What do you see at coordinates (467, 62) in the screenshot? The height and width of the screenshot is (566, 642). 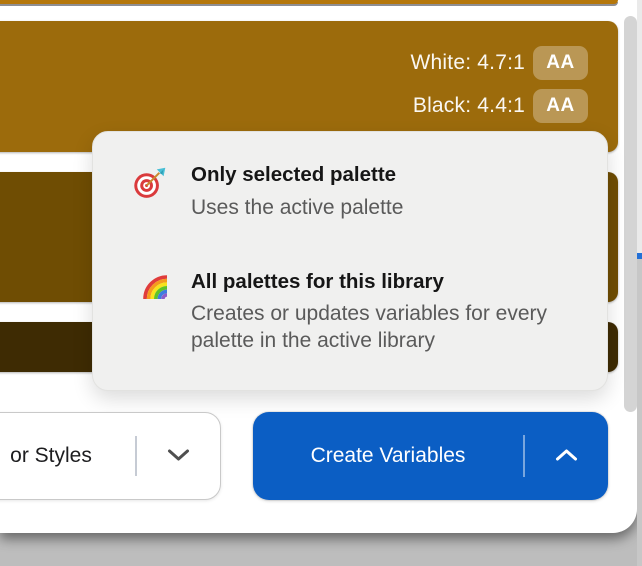 I see `white-contrast-label: White: 4.7:1` at bounding box center [467, 62].